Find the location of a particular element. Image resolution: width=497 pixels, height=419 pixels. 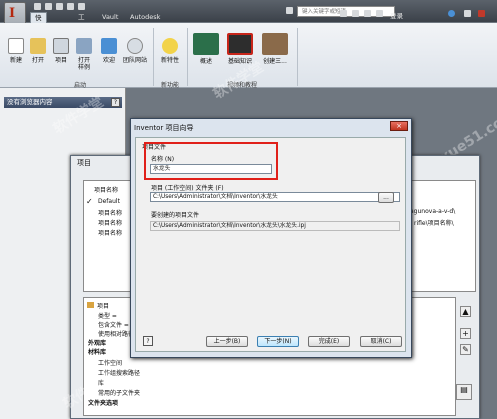

video-overview-icon is located at coordinates (206, 44).